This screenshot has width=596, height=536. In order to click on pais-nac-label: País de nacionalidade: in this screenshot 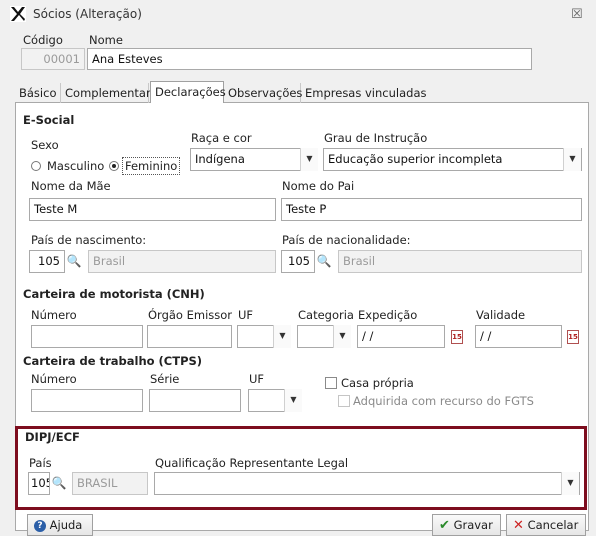, I will do `click(346, 240)`.